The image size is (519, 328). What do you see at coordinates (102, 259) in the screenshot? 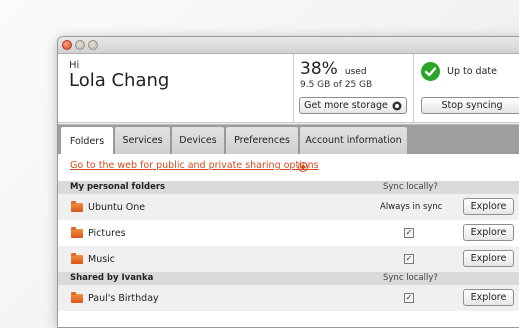
I see `folder-name: Music` at bounding box center [102, 259].